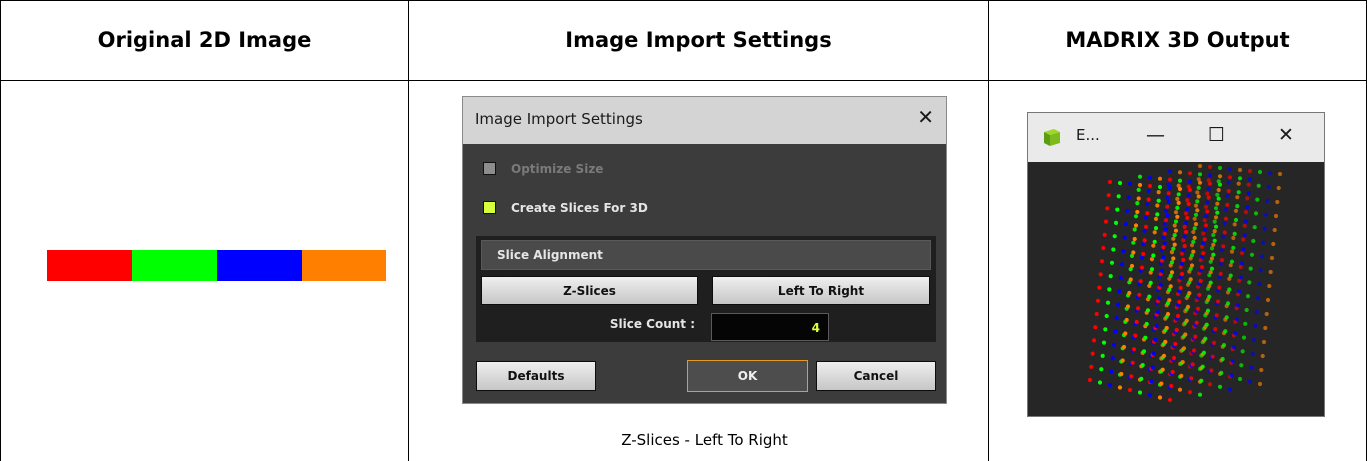 The image size is (1367, 461). What do you see at coordinates (536, 376) in the screenshot?
I see `defaults-button: Defaults` at bounding box center [536, 376].